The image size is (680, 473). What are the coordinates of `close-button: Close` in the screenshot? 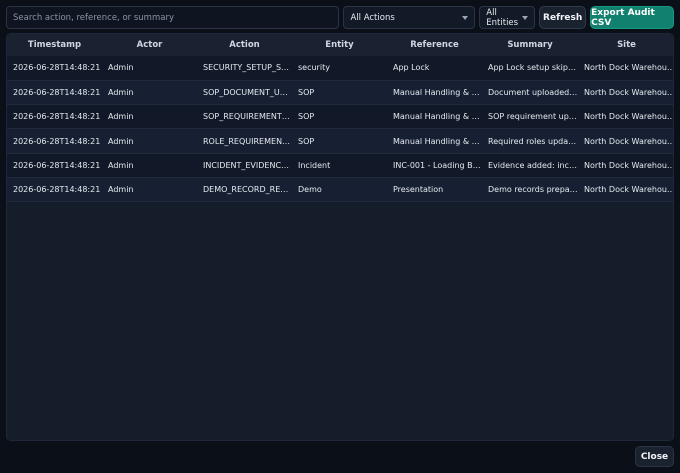 It's located at (654, 456).